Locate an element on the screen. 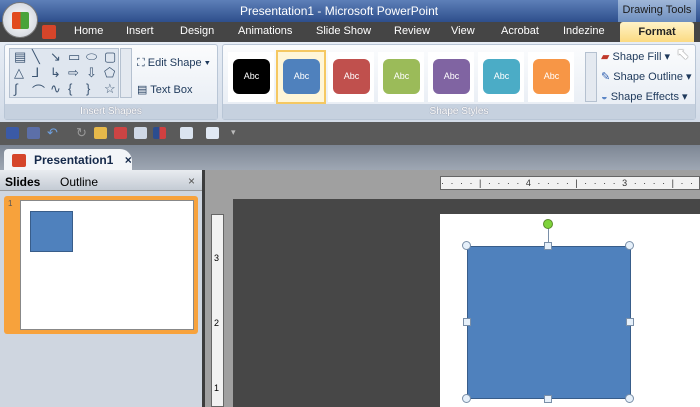  flowchart-shape-icon: ⬠ is located at coordinates (109, 73).